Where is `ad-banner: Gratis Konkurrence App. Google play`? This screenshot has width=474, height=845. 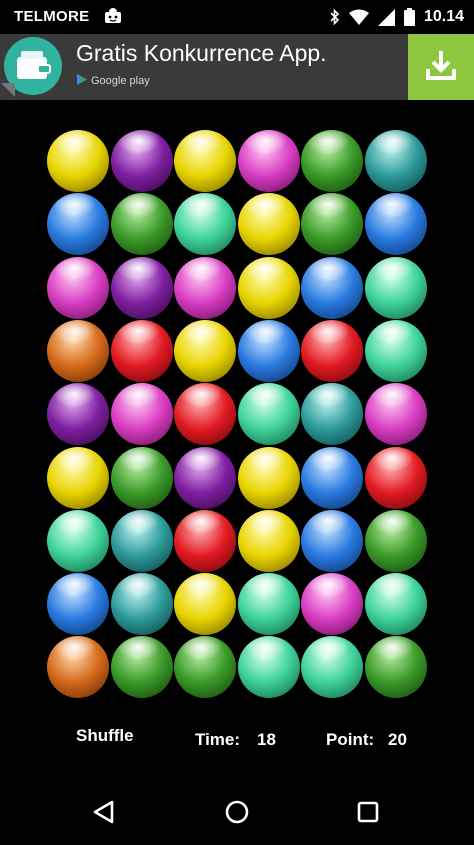 ad-banner: Gratis Konkurrence App. Google play is located at coordinates (237, 67).